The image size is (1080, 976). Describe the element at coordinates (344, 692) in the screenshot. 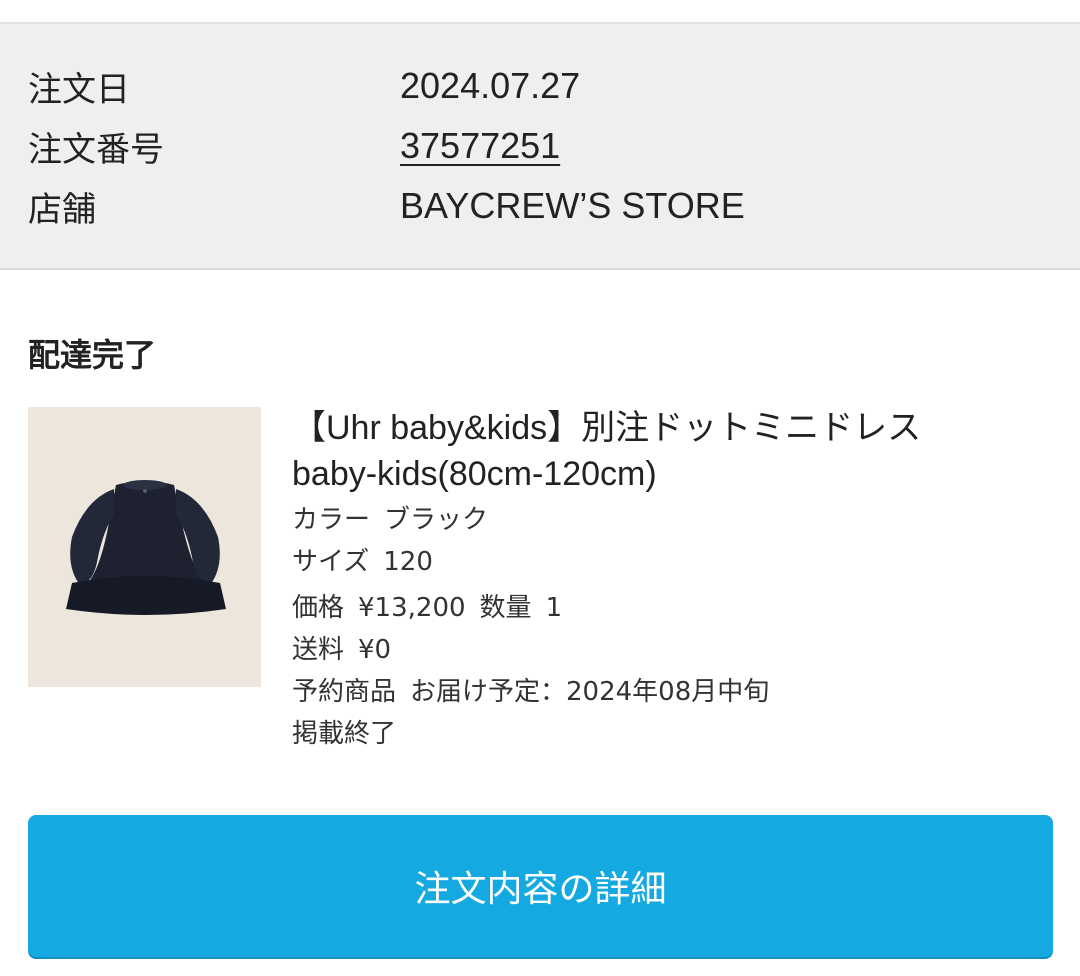

I see `preorder-label: 予約商品` at that location.